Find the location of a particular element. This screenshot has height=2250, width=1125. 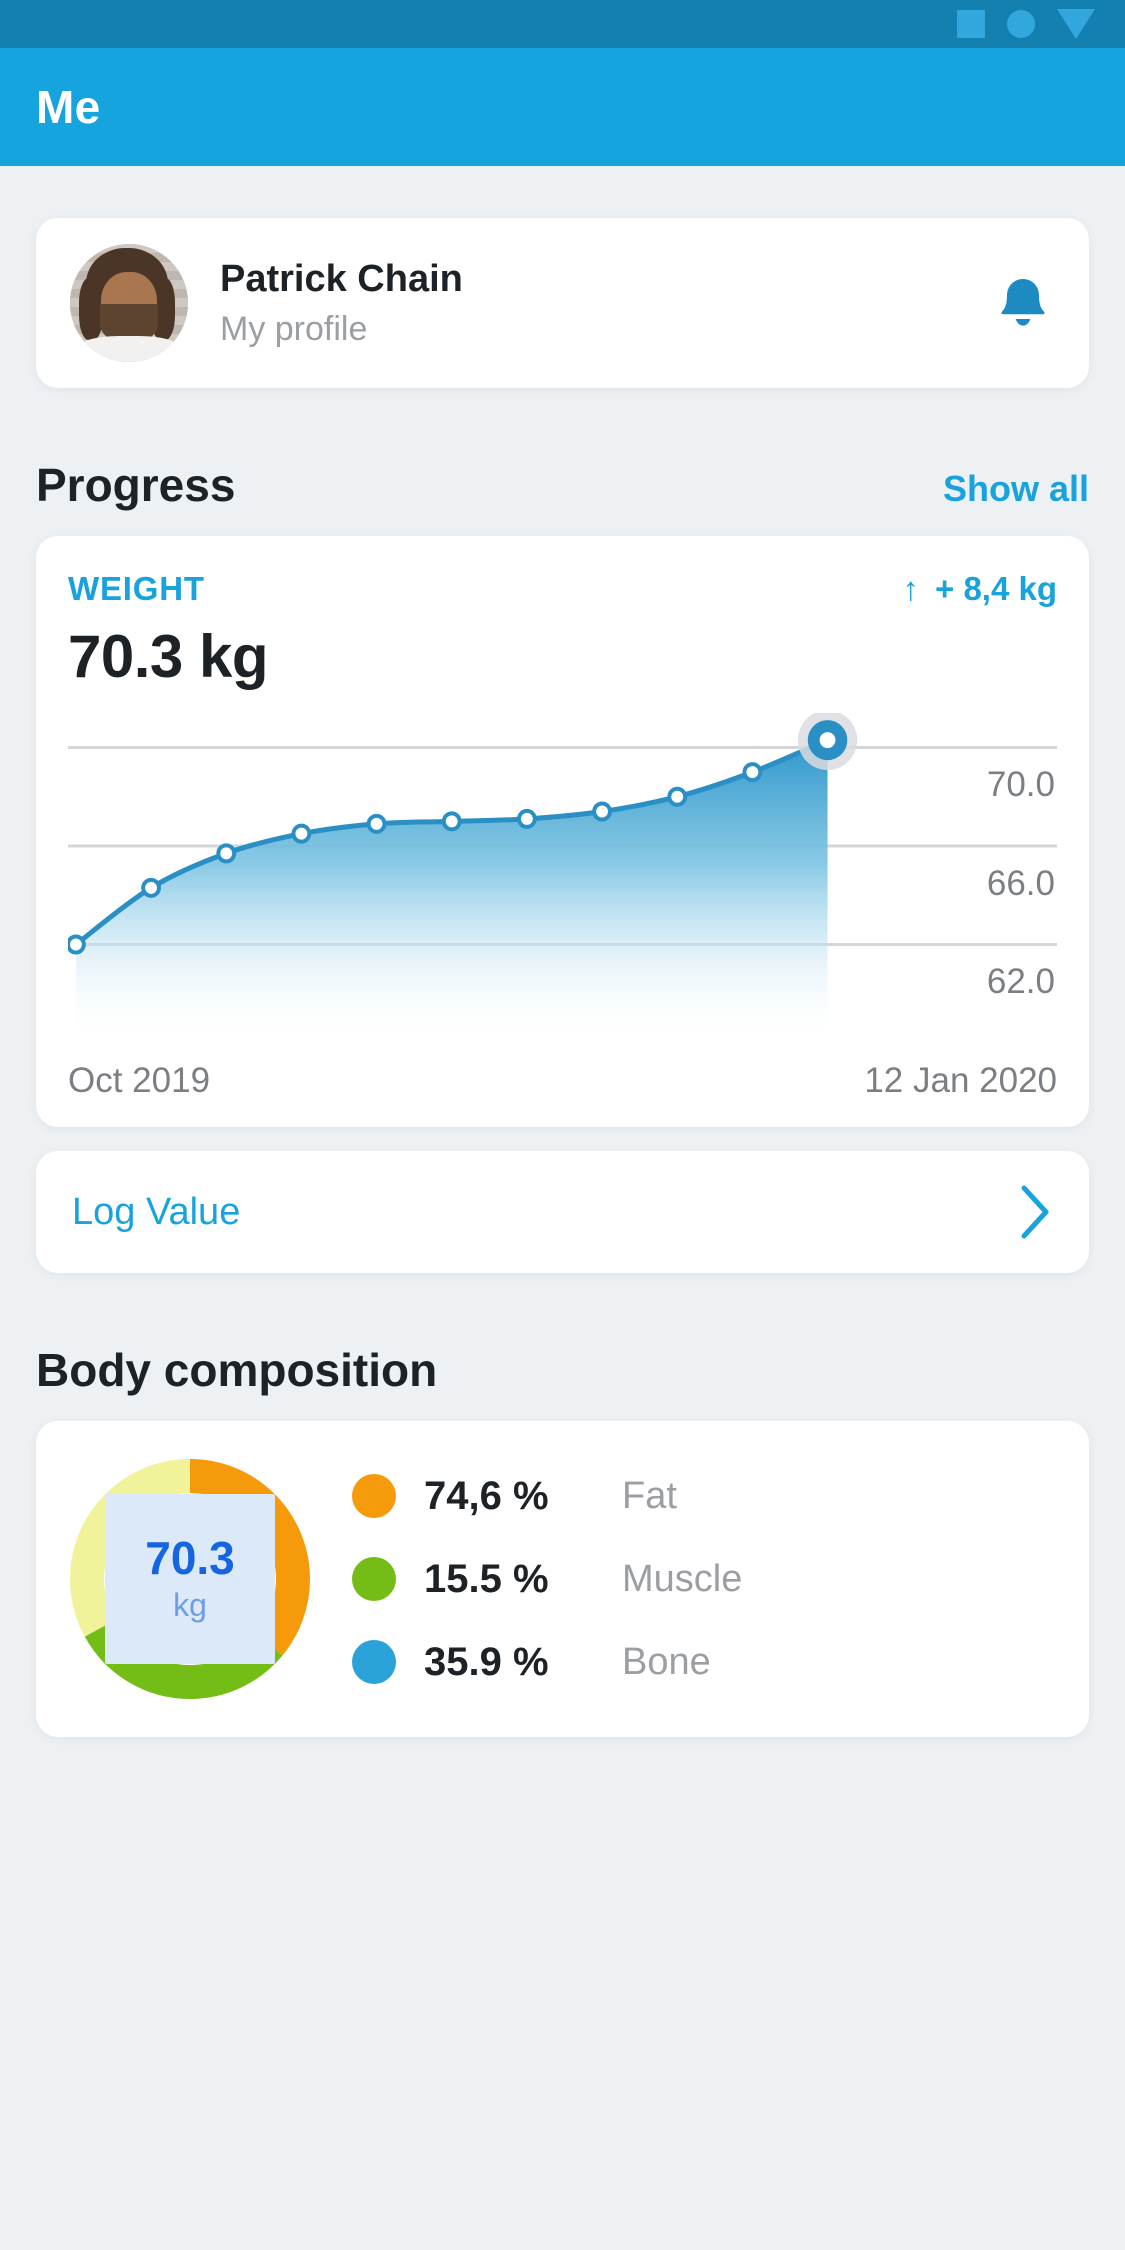

chart-end-date: 12 Jan 2020 is located at coordinates (960, 1080).